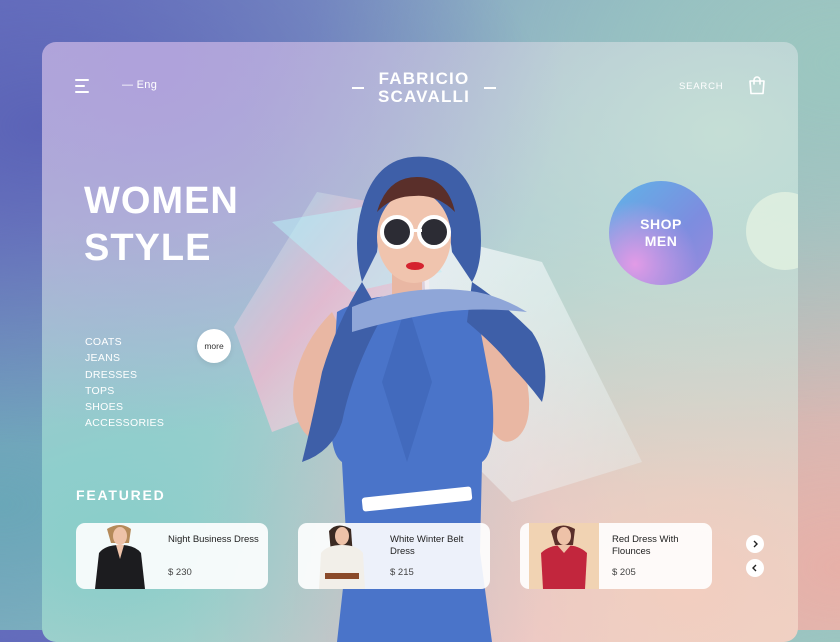 The width and height of the screenshot is (840, 642). Describe the element at coordinates (124, 342) in the screenshot. I see `category-coats: COATS` at that location.